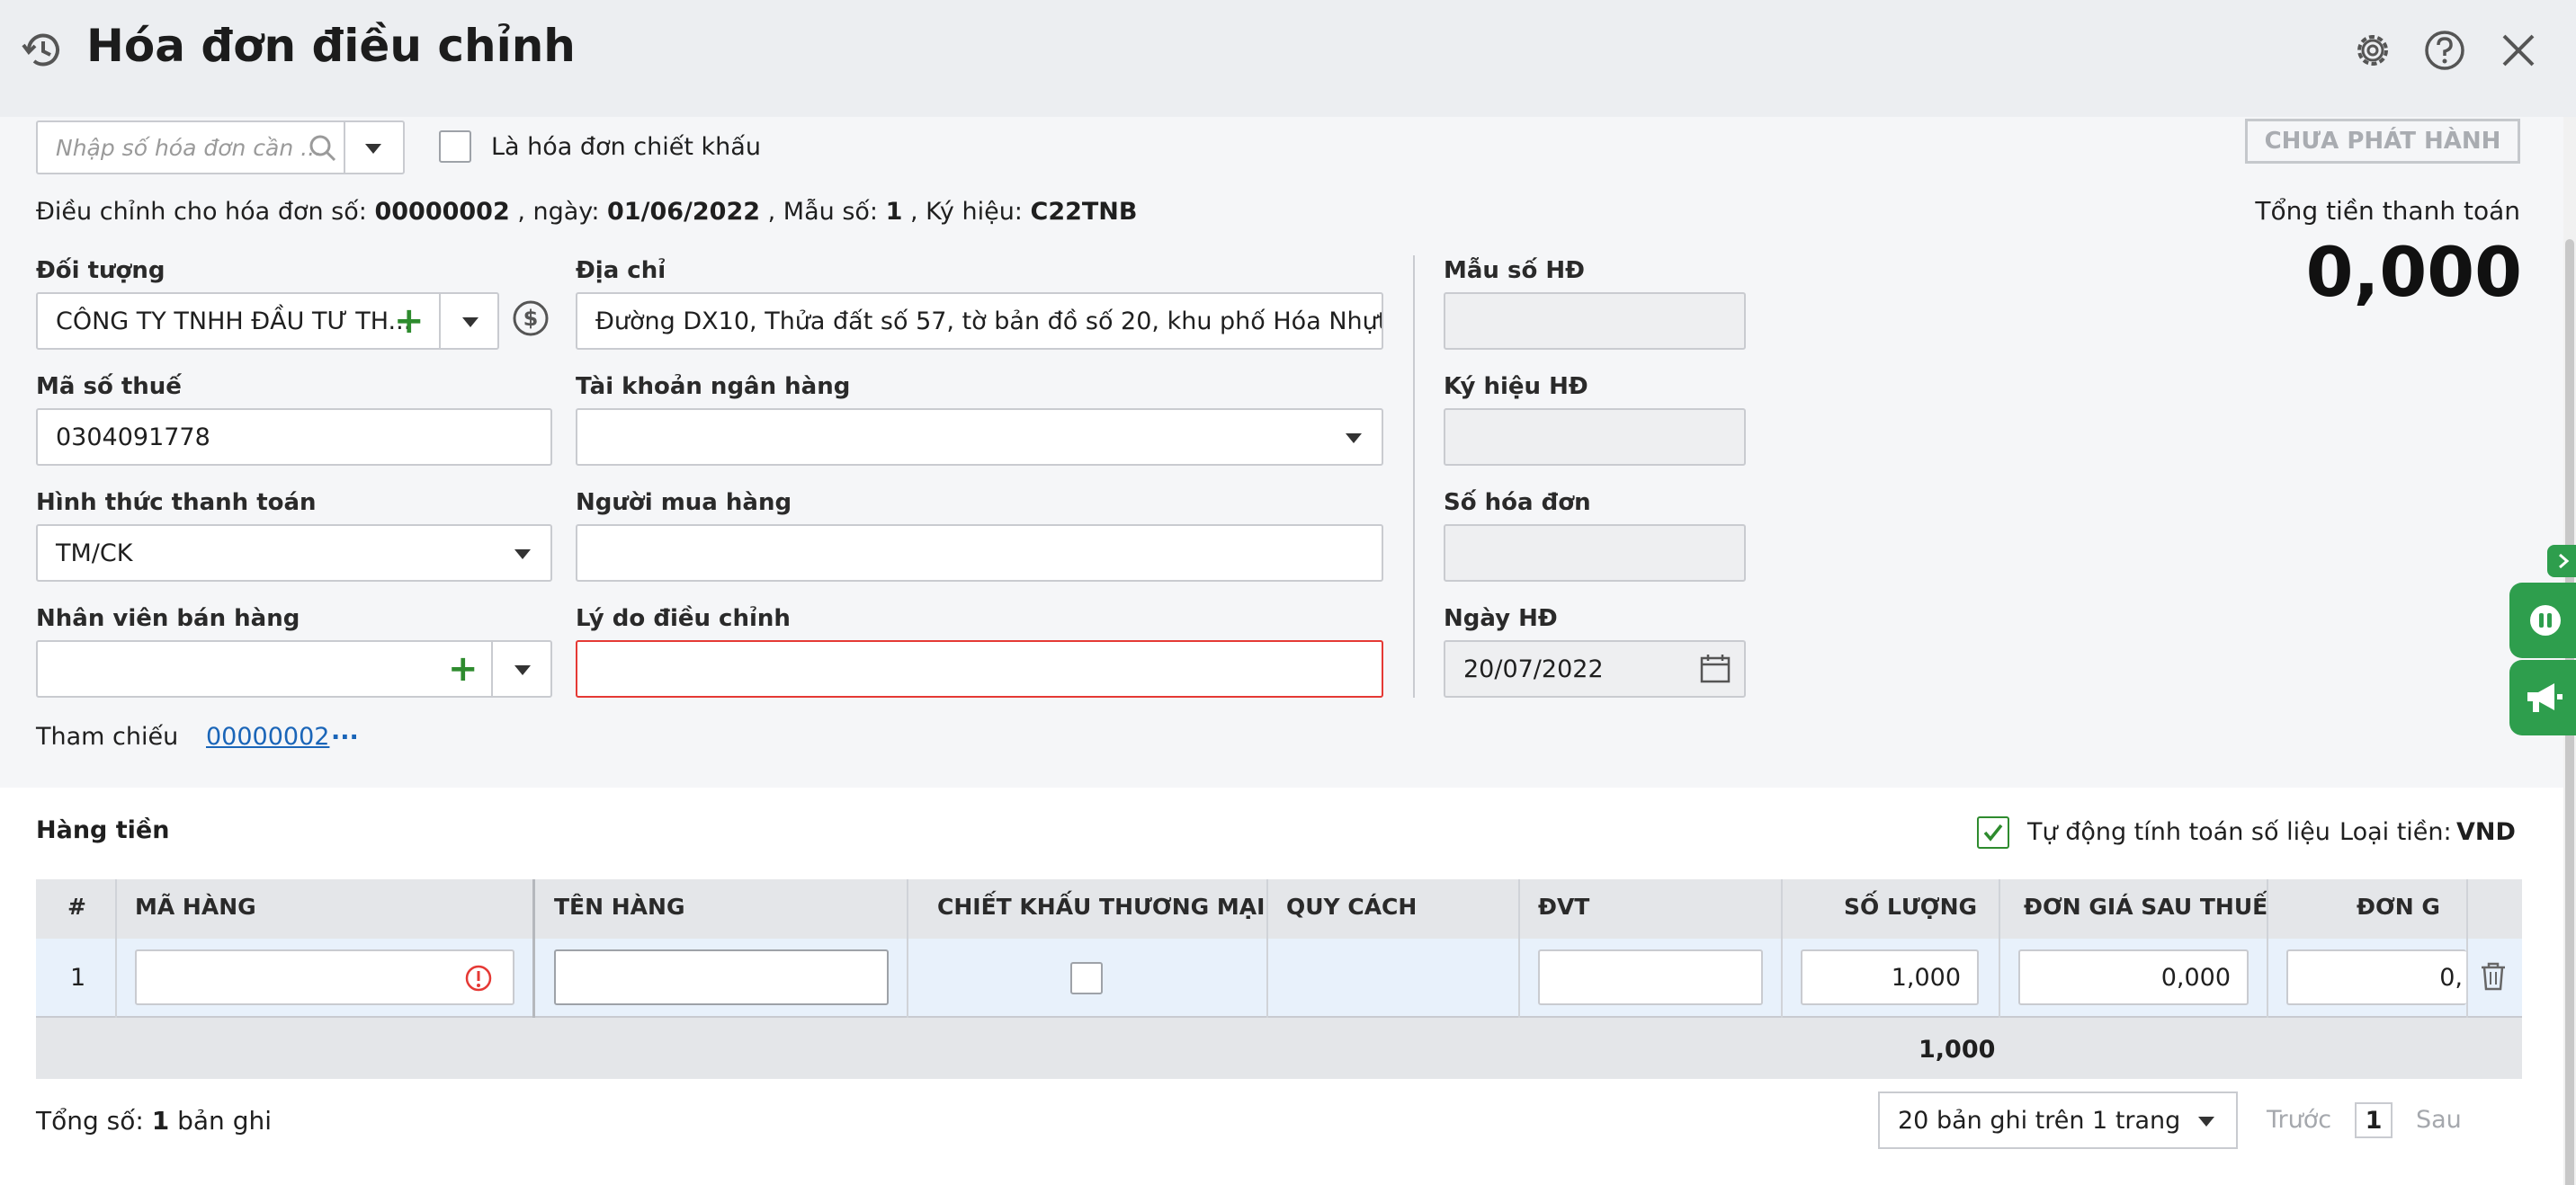  I want to click on record-count: Tổng số: 1 bản ghi, so click(154, 1121).